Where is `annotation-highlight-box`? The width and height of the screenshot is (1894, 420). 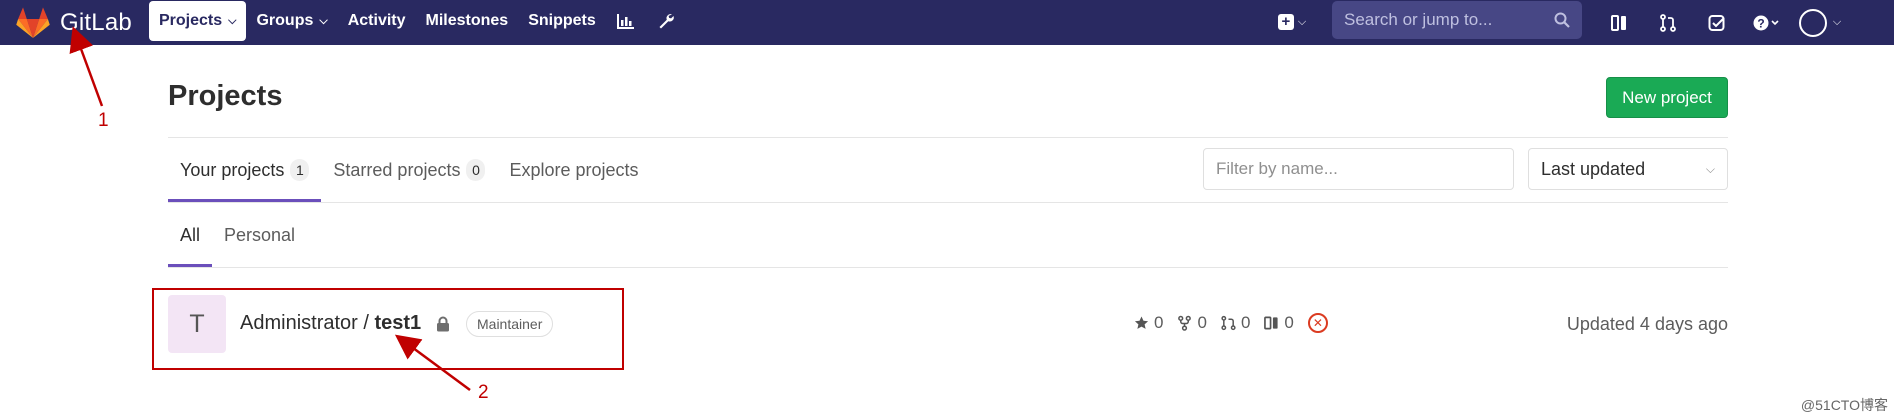 annotation-highlight-box is located at coordinates (388, 329).